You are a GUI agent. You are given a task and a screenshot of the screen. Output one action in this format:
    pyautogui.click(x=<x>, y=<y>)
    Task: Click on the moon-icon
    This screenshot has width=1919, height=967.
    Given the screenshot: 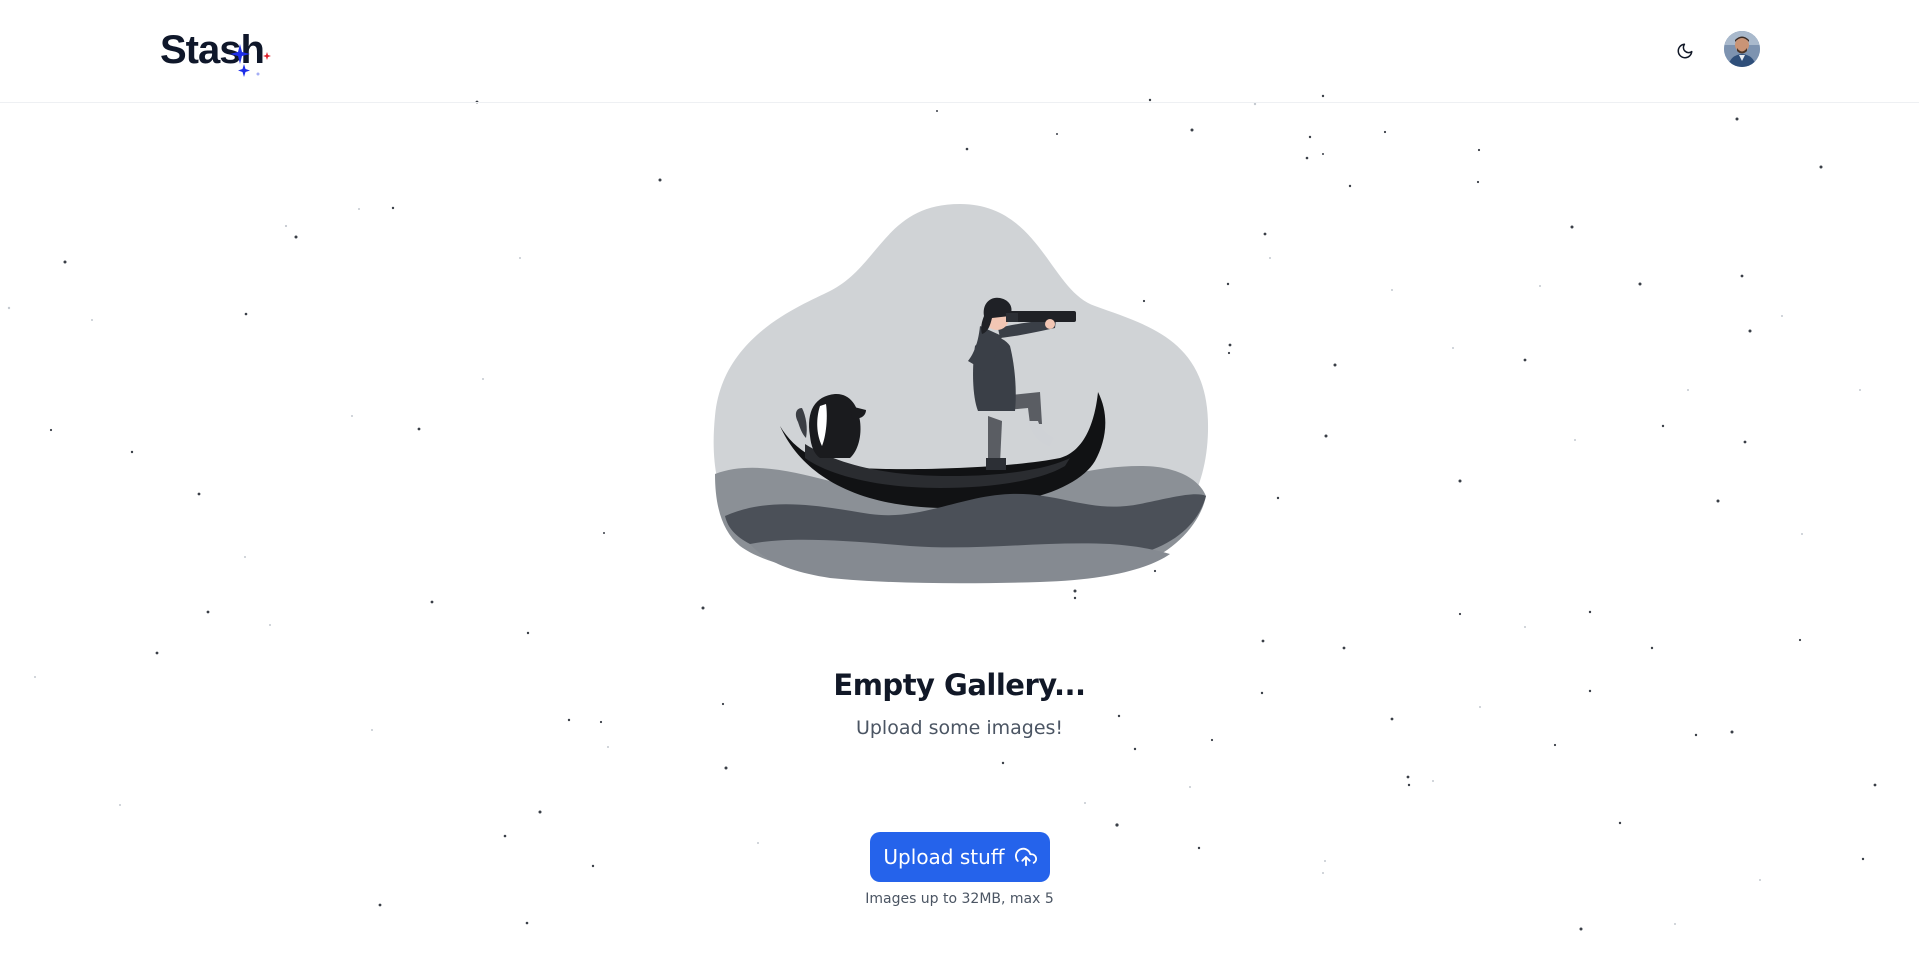 What is the action you would take?
    pyautogui.click(x=1685, y=51)
    